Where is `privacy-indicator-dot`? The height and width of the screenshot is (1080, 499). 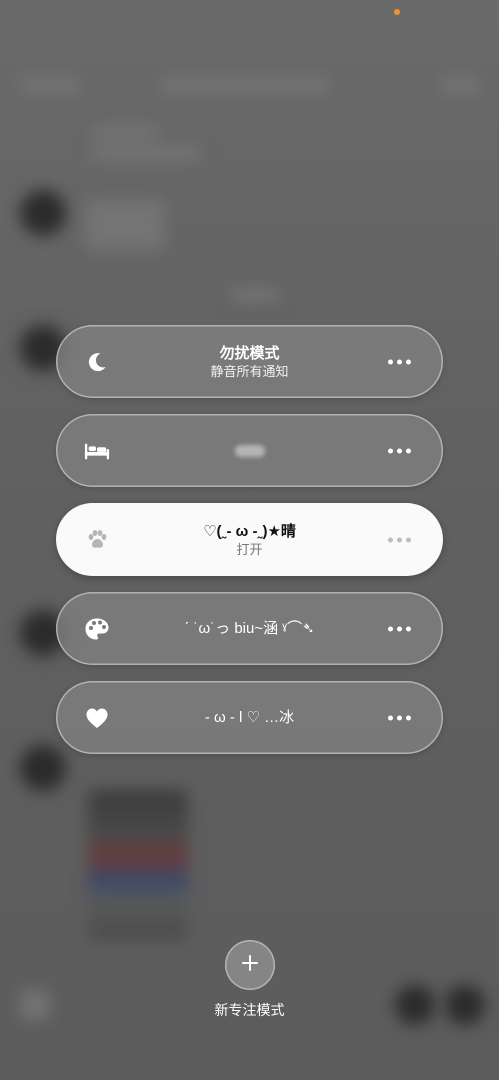
privacy-indicator-dot is located at coordinates (397, 12).